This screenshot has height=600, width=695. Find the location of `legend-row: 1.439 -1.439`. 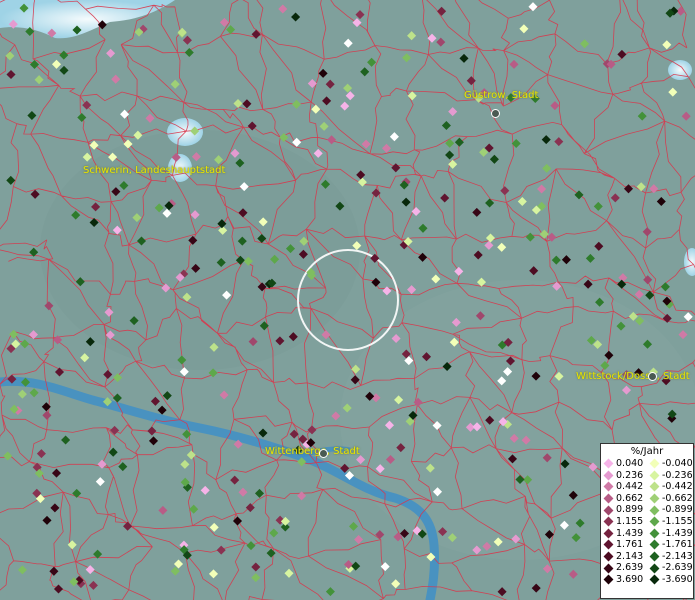

legend-row: 1.439 -1.439 is located at coordinates (647, 534).